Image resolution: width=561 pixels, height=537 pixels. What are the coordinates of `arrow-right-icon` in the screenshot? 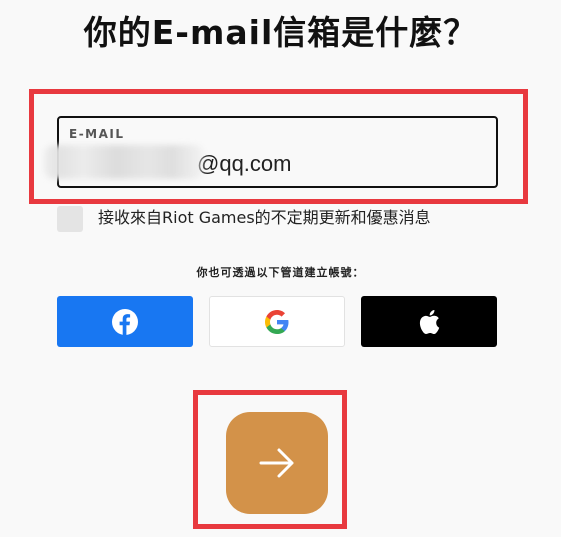 It's located at (276, 463).